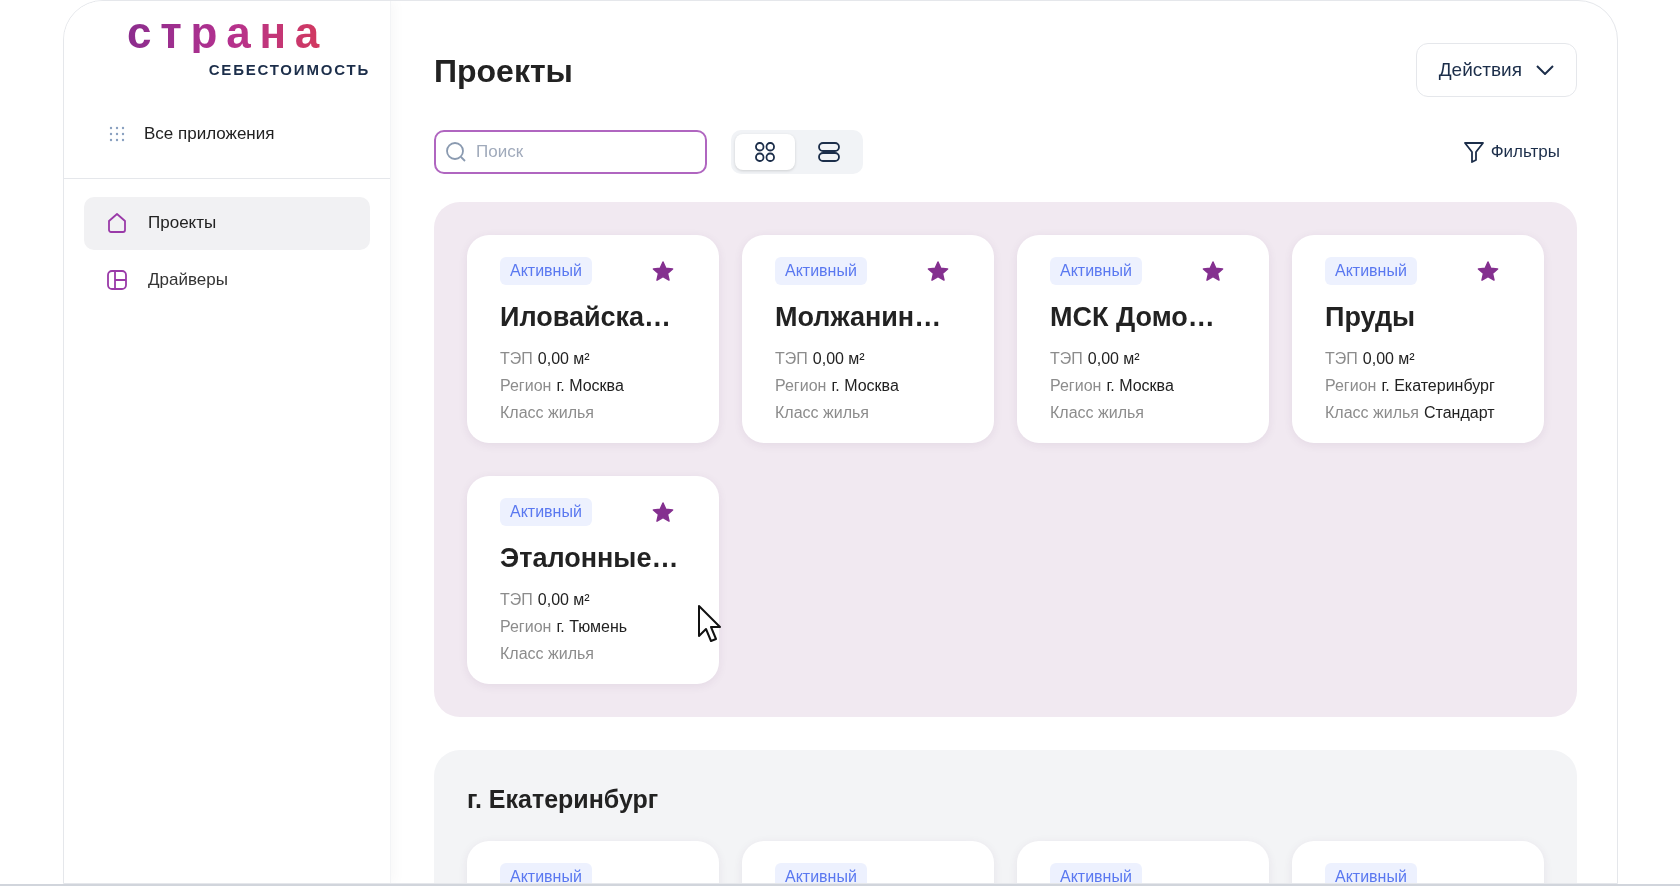 The image size is (1680, 886). What do you see at coordinates (1459, 412) in the screenshot?
I see `field-value: Стандарт` at bounding box center [1459, 412].